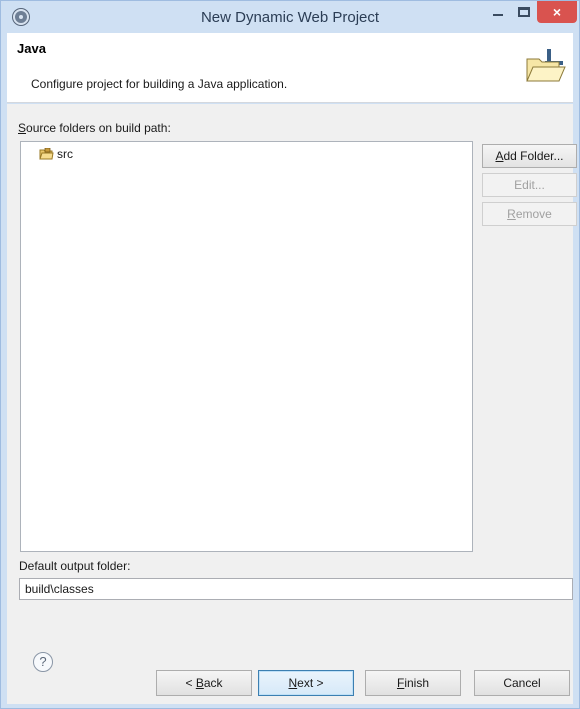 The height and width of the screenshot is (709, 580). What do you see at coordinates (296, 589) in the screenshot?
I see `output-folder-input` at bounding box center [296, 589].